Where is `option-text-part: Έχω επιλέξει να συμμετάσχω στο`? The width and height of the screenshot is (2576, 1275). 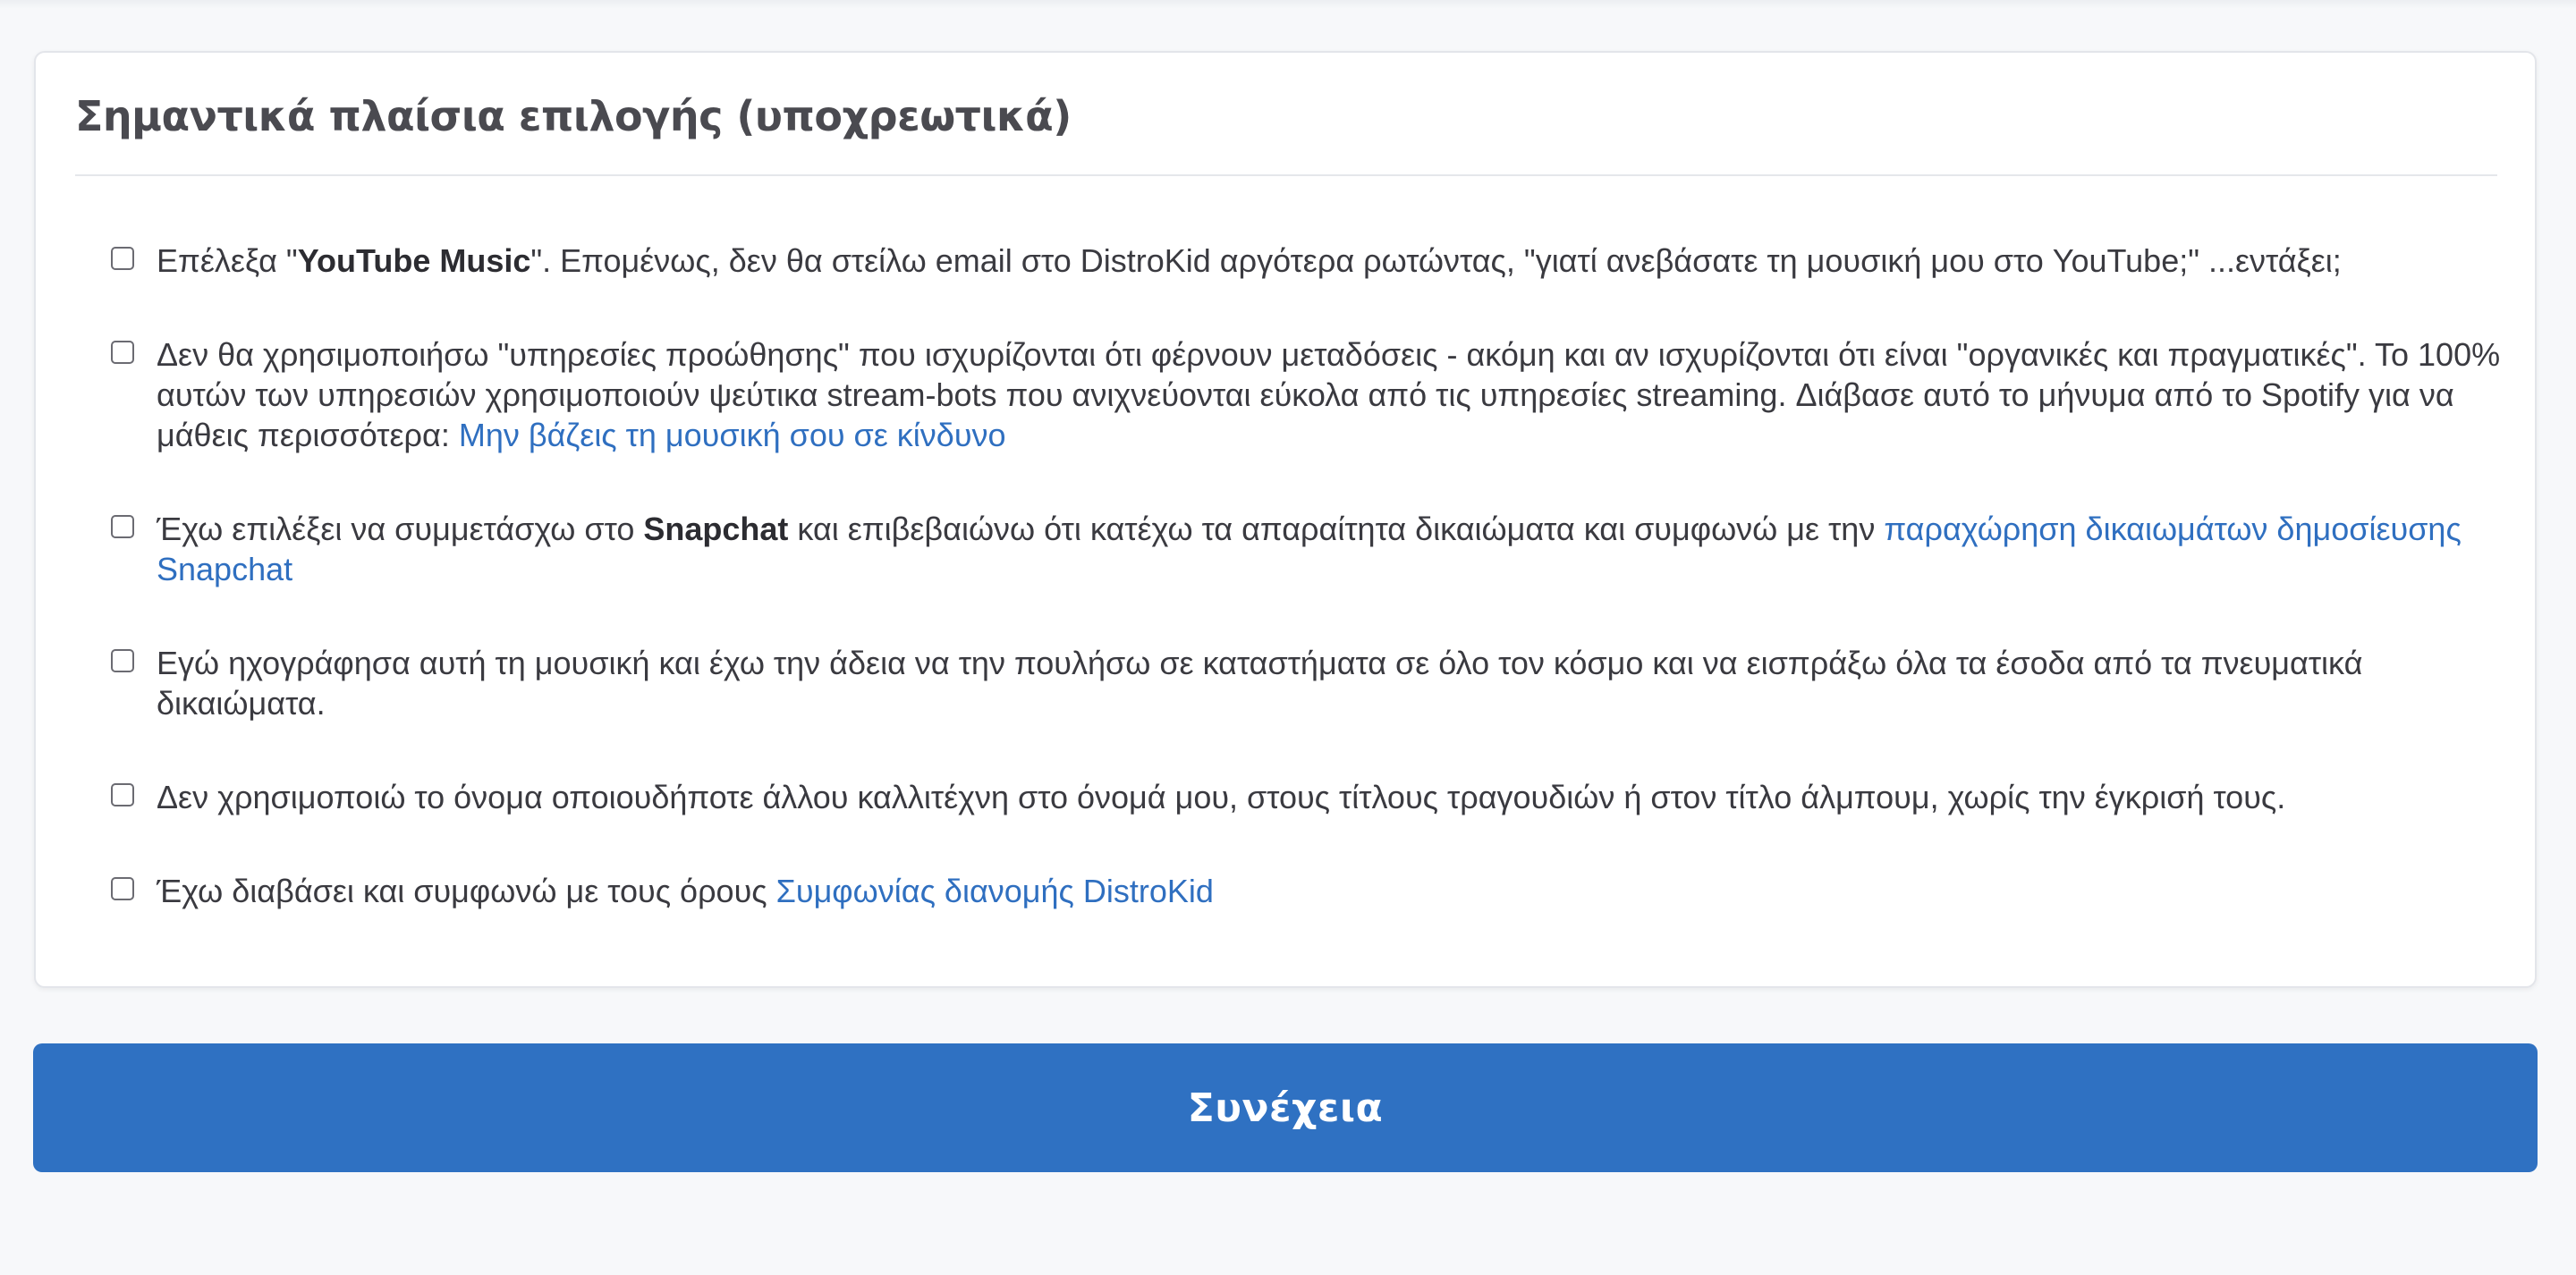
option-text-part: Έχω επιλέξει να συμμετάσχω στο is located at coordinates (400, 529).